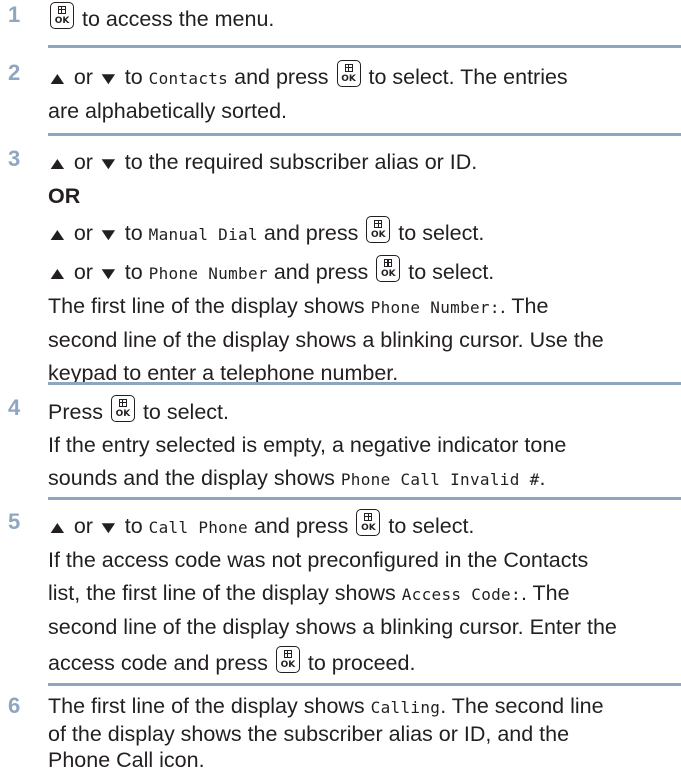 The image size is (681, 773). I want to click on step-text: to select. The entries, so click(468, 77).